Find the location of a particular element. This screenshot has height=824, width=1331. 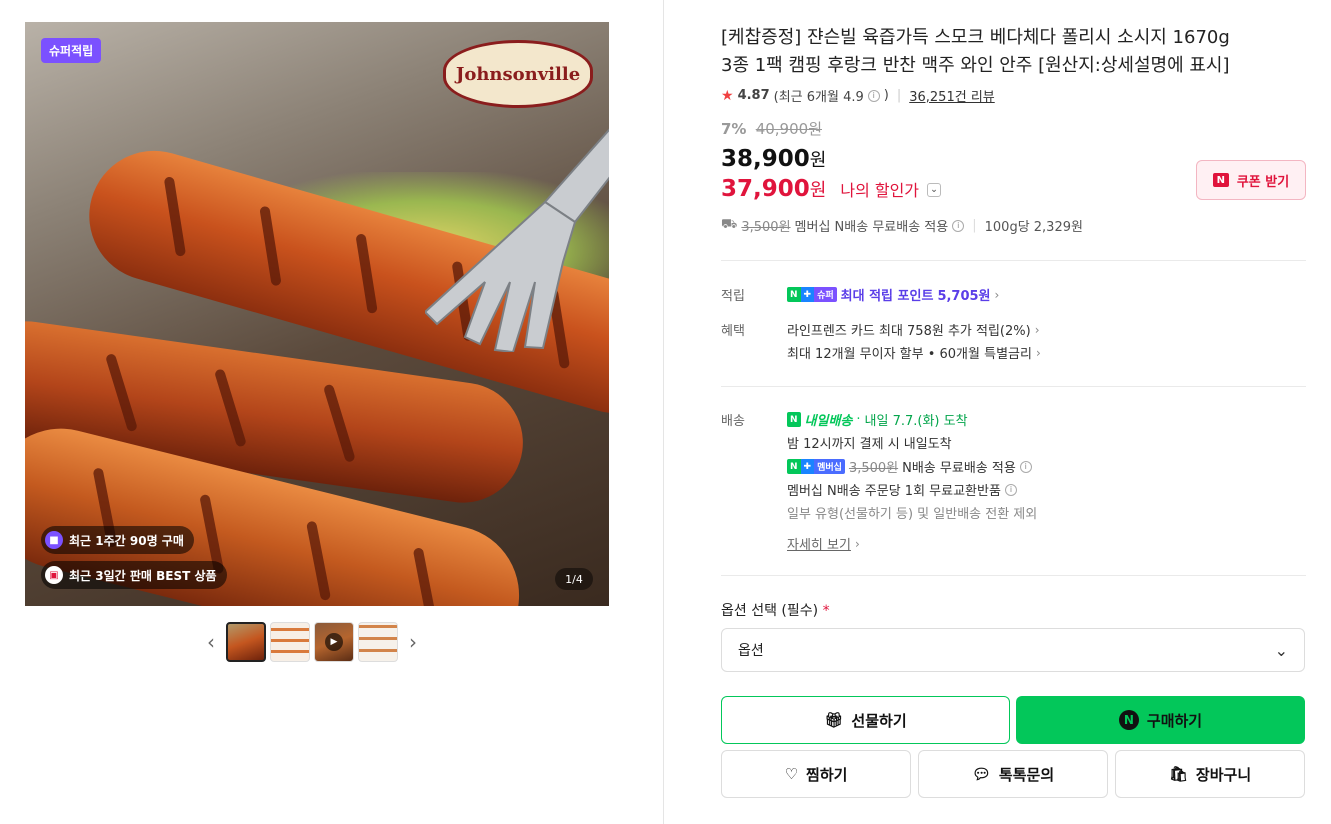

review-count-link: 36,251건 리뷰 is located at coordinates (952, 95).